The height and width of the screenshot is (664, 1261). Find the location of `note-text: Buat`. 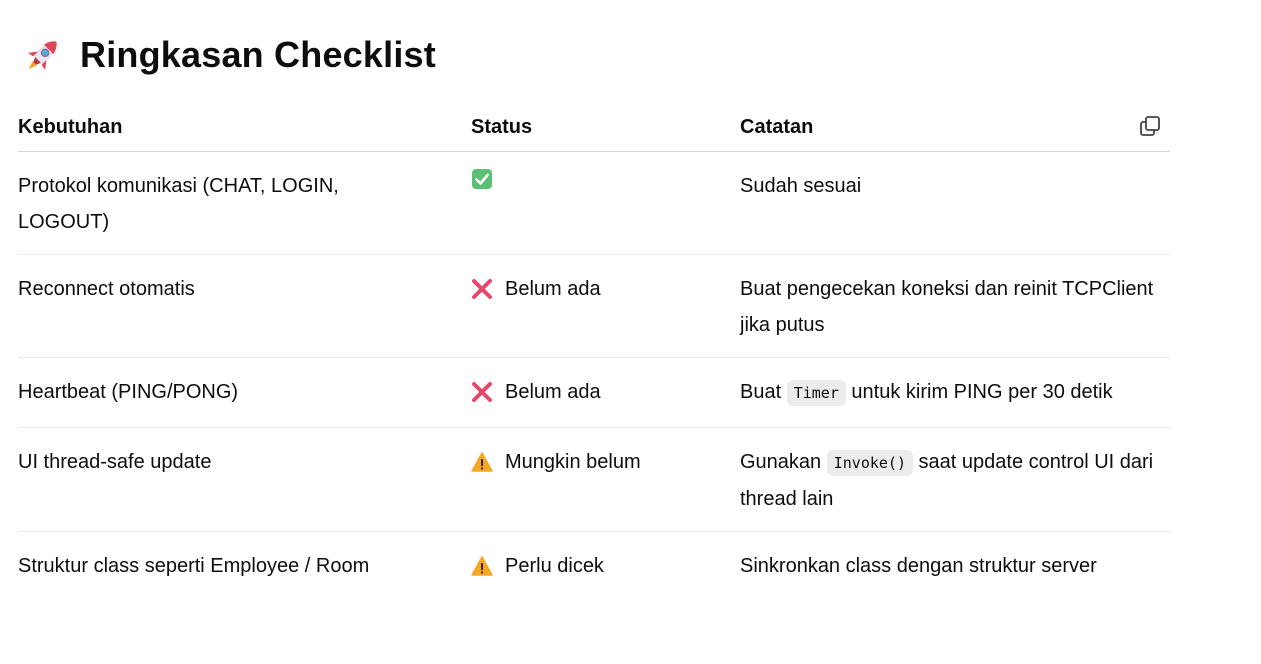

note-text: Buat is located at coordinates (763, 392).